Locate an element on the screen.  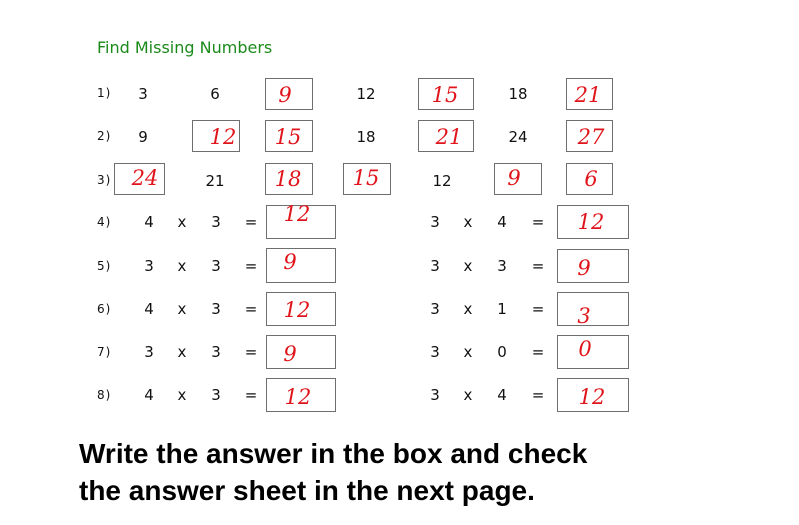
sequence-number: 6 is located at coordinates (215, 94).